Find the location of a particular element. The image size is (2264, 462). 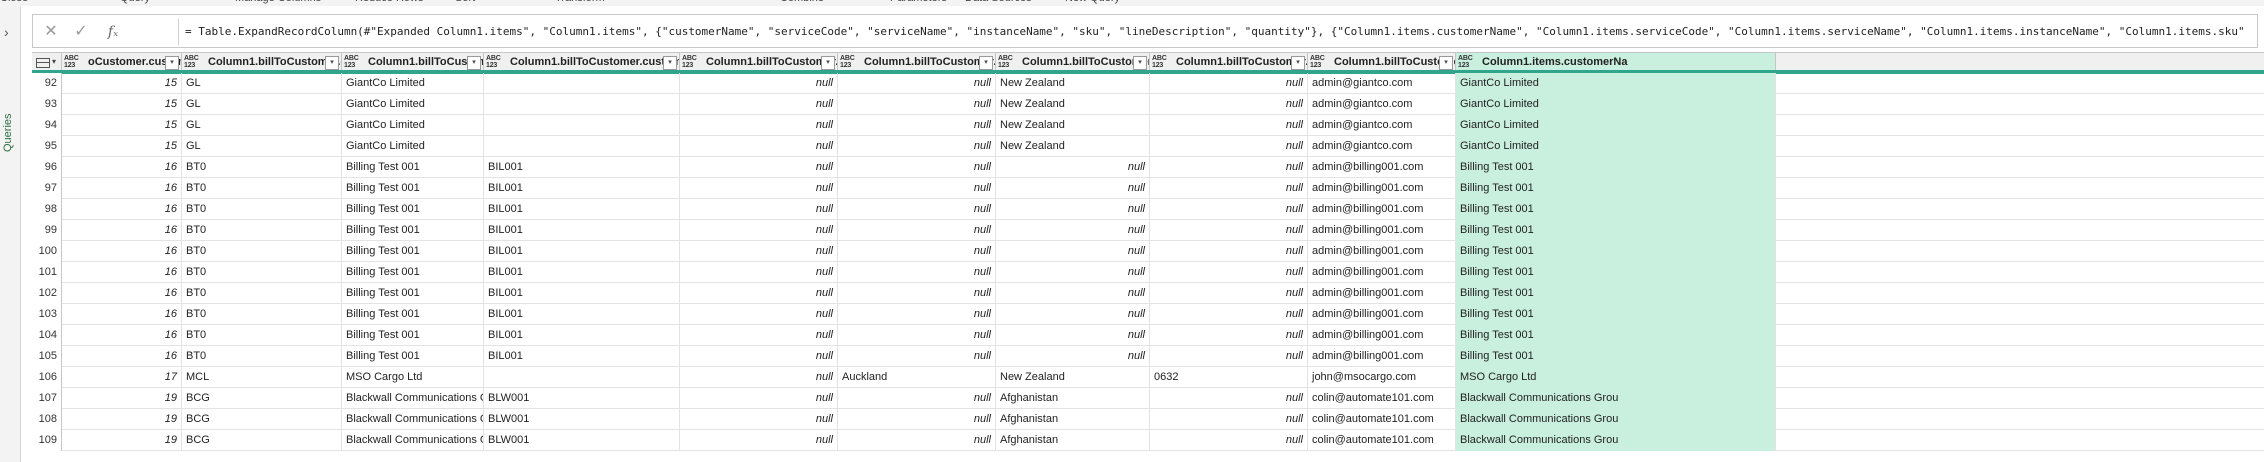

row-number: 98 is located at coordinates (47, 209).